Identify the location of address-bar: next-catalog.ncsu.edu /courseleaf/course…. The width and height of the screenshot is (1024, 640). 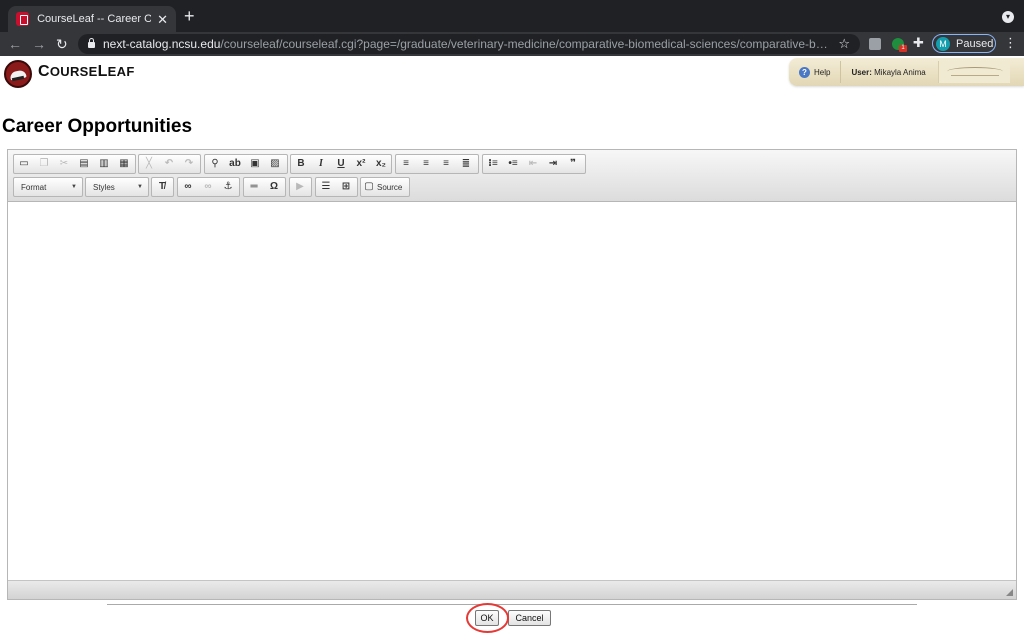
(469, 44).